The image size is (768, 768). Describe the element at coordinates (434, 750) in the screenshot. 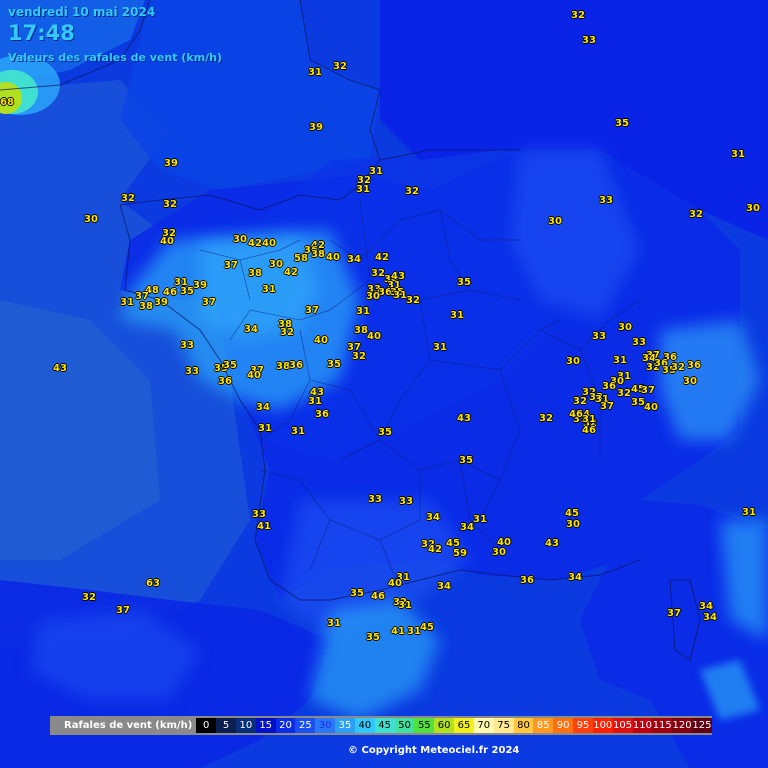

I see `copyright: © Copyright Meteociel.fr 2024` at that location.